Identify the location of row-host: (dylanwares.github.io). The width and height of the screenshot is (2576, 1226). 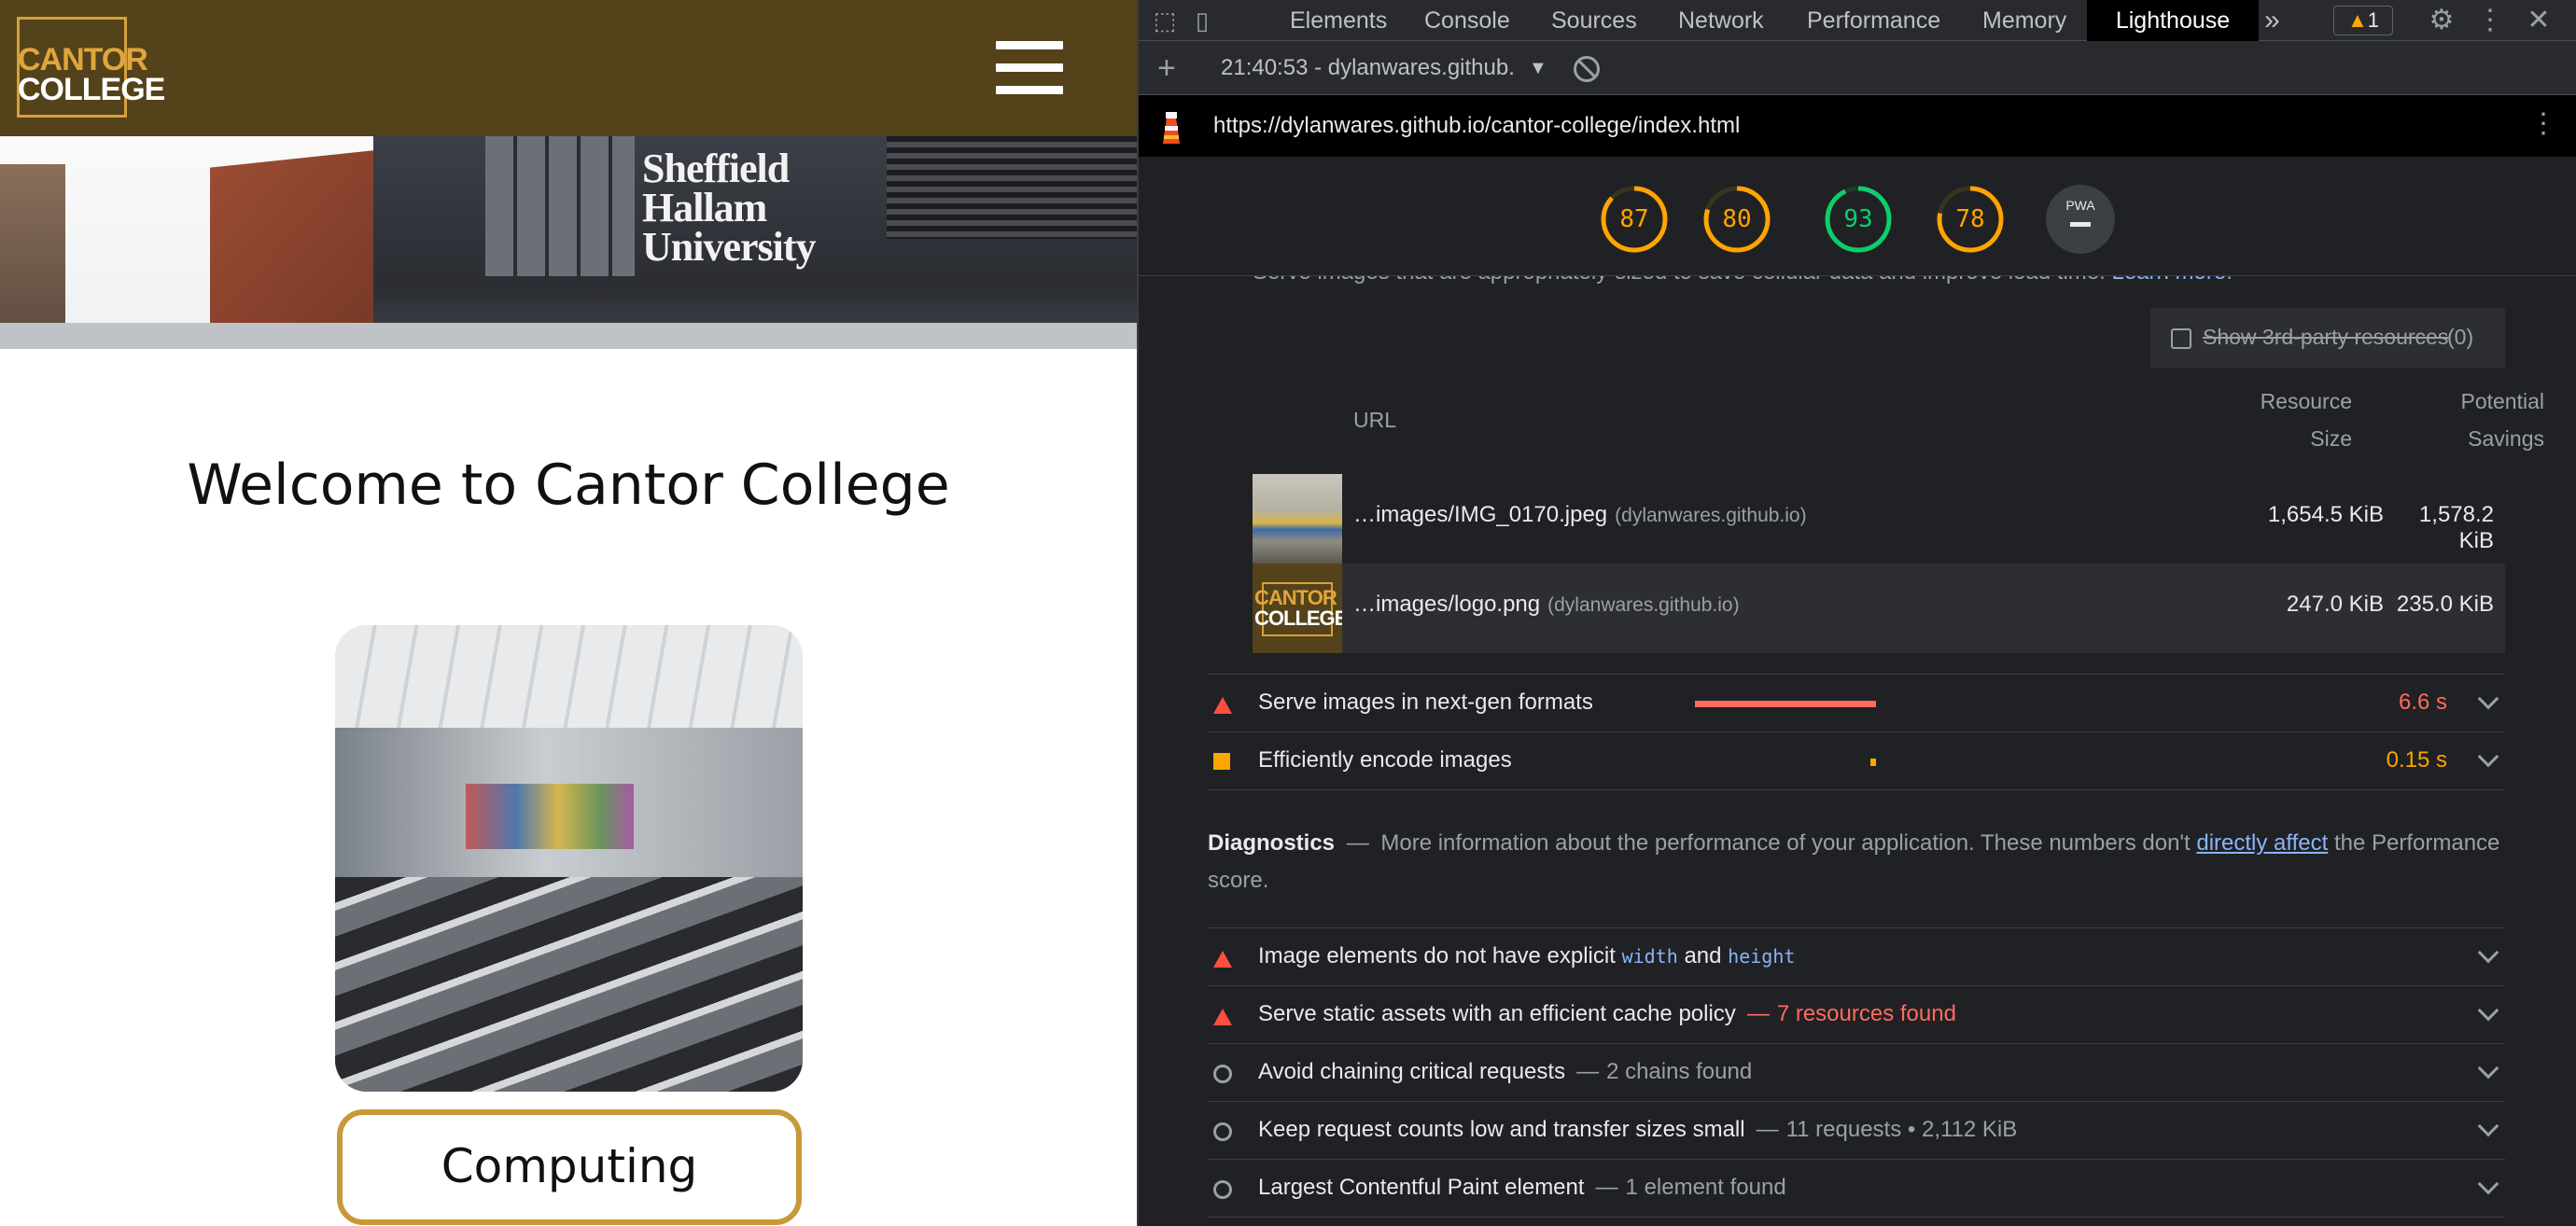
(1711, 516).